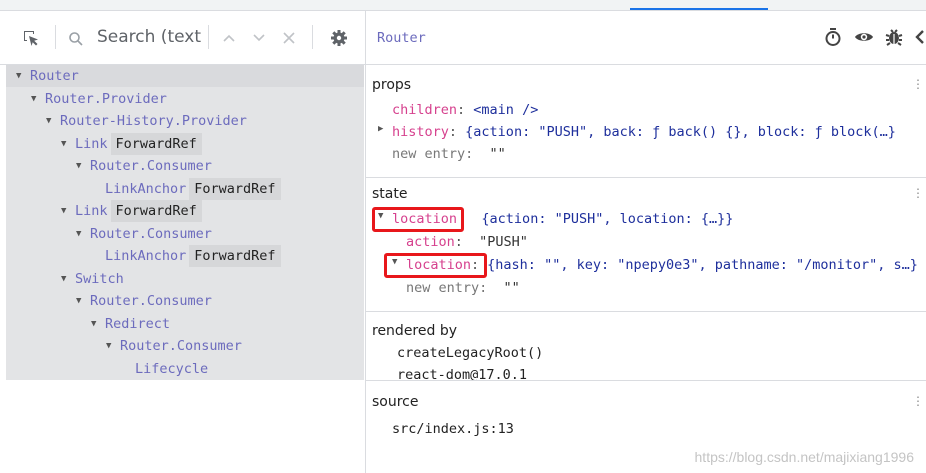  Describe the element at coordinates (106, 98) in the screenshot. I see `tree-row-label: Router.Provider` at that location.